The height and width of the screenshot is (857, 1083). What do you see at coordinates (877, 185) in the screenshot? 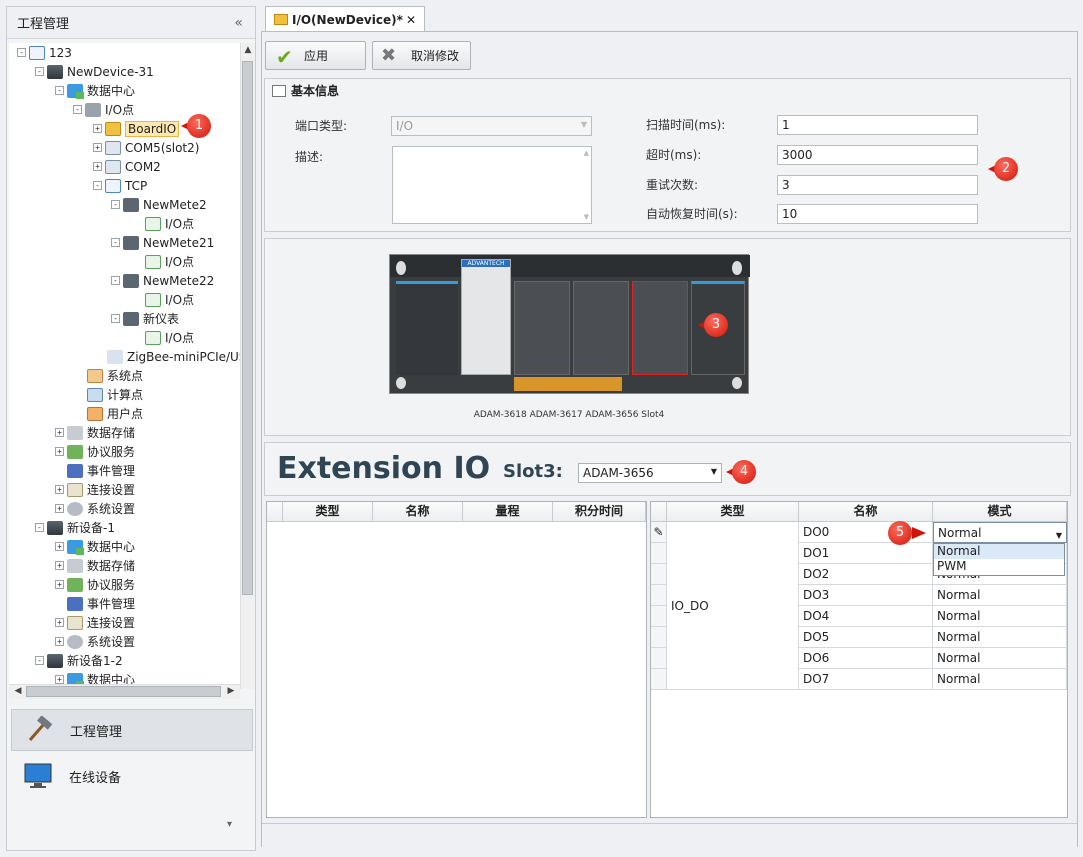
I see `retry-count-input: 3` at bounding box center [877, 185].